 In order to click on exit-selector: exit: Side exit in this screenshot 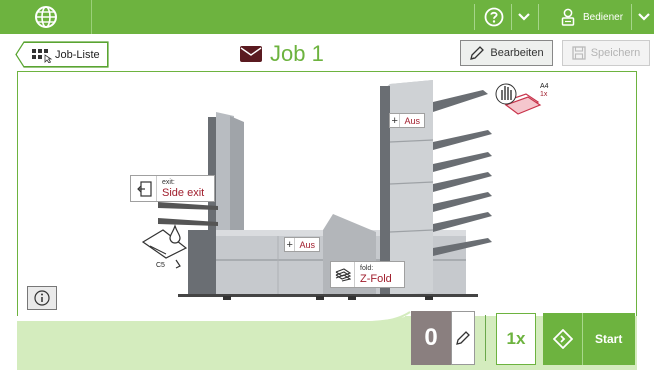, I will do `click(172, 188)`.